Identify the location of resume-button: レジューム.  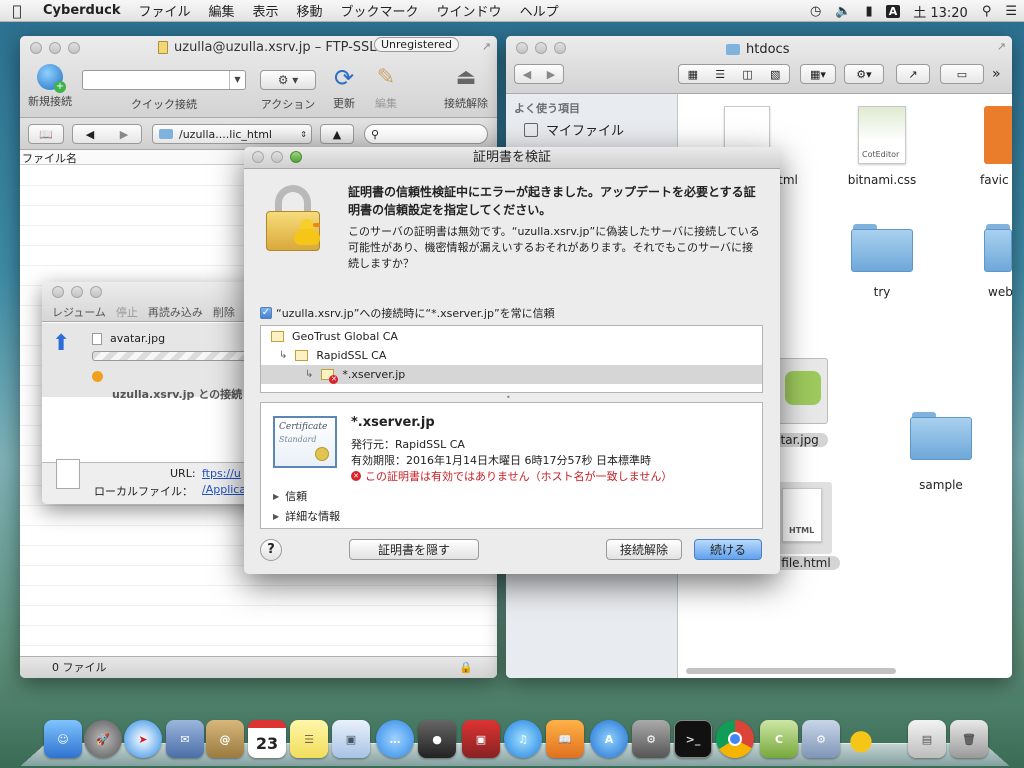
(79, 312).